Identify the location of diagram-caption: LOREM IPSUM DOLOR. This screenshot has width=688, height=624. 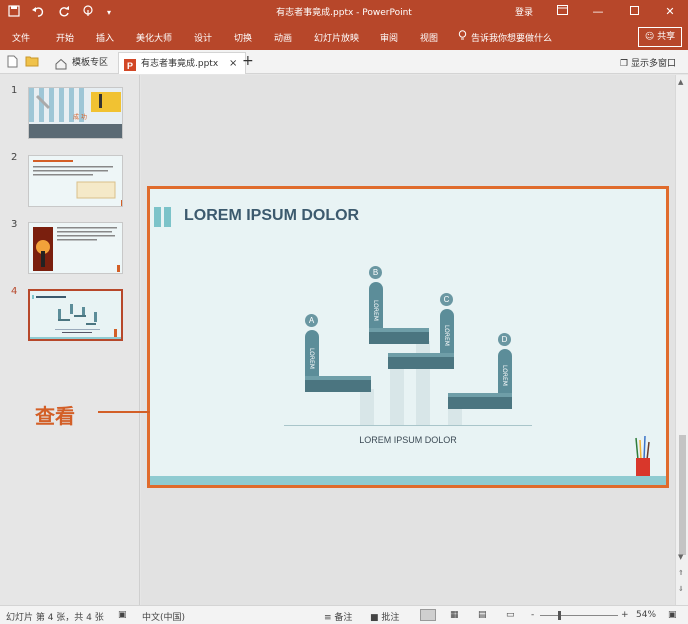
(408, 440).